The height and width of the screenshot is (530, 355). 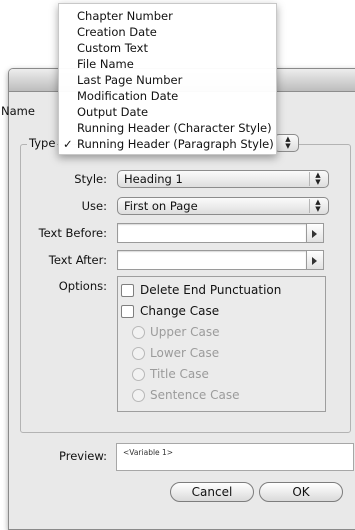 I want to click on preview-box: <Variable 1>, so click(x=235, y=457).